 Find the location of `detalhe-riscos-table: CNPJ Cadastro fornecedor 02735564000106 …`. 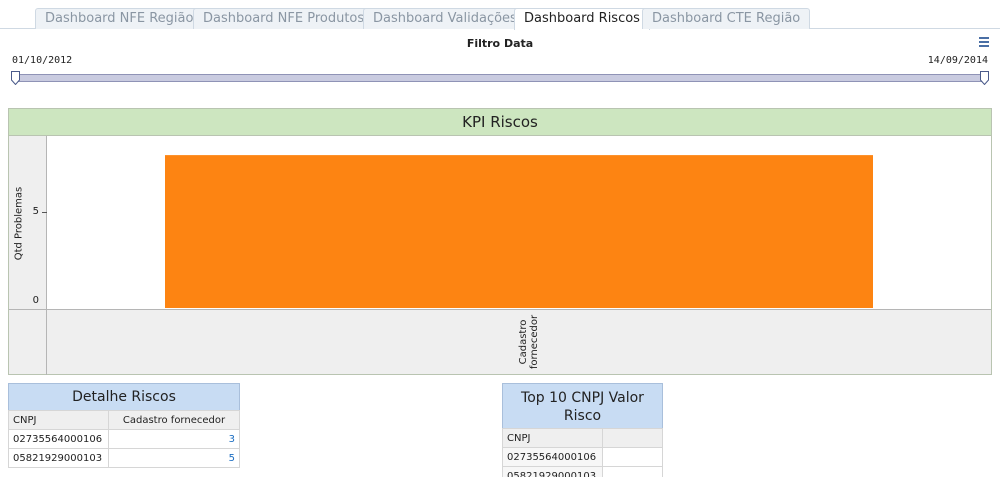

detalhe-riscos-table: CNPJ Cadastro fornecedor 02735564000106 … is located at coordinates (124, 439).